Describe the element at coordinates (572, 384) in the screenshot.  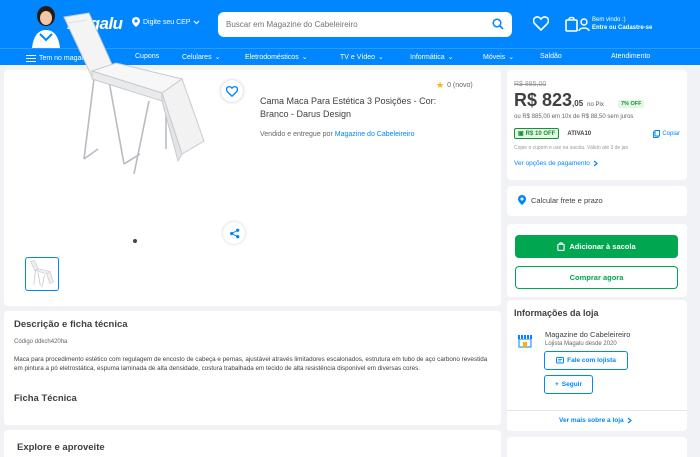
I see `follow-label: Seguir` at that location.